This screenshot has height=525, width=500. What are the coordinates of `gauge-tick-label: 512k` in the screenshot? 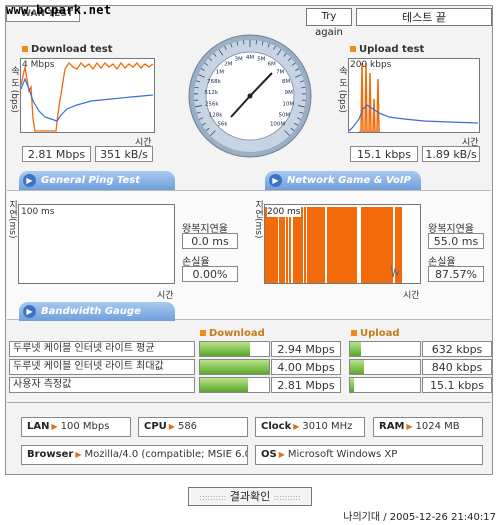 It's located at (211, 93).